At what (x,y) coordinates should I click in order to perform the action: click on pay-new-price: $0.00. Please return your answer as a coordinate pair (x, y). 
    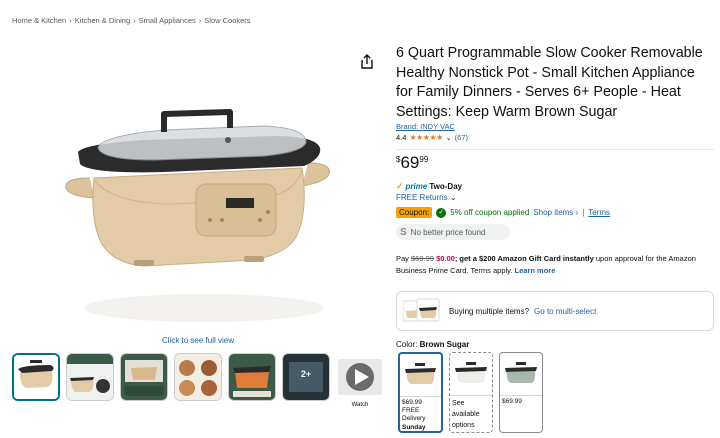
    Looking at the image, I should click on (445, 258).